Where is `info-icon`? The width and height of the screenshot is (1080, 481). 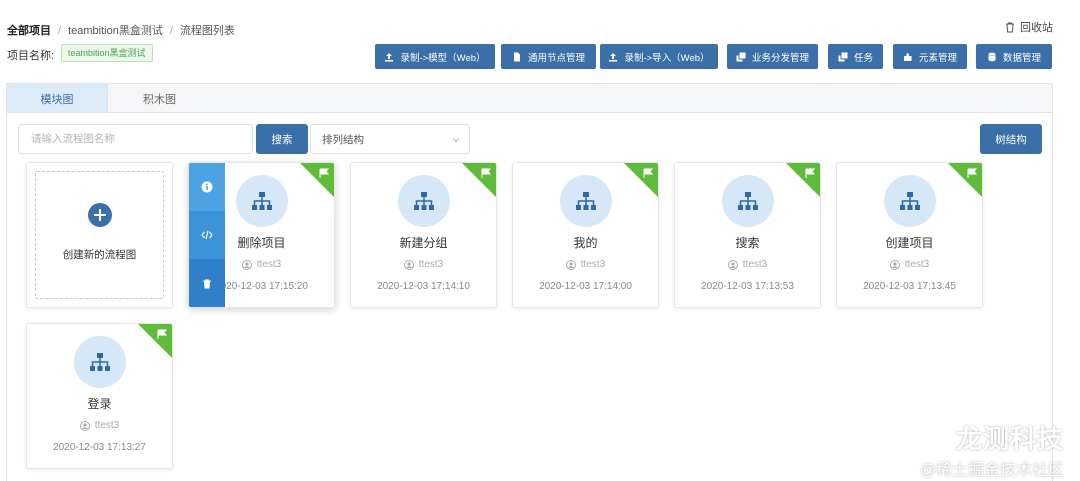
info-icon is located at coordinates (207, 187).